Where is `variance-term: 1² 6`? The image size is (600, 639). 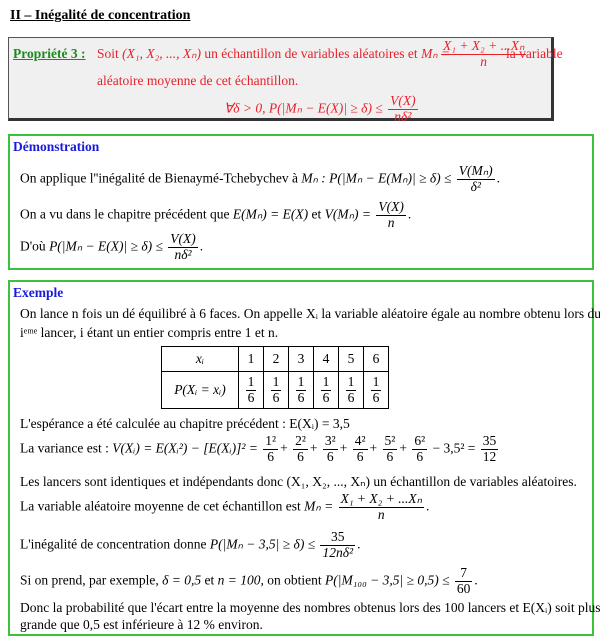 variance-term: 1² 6 is located at coordinates (271, 449).